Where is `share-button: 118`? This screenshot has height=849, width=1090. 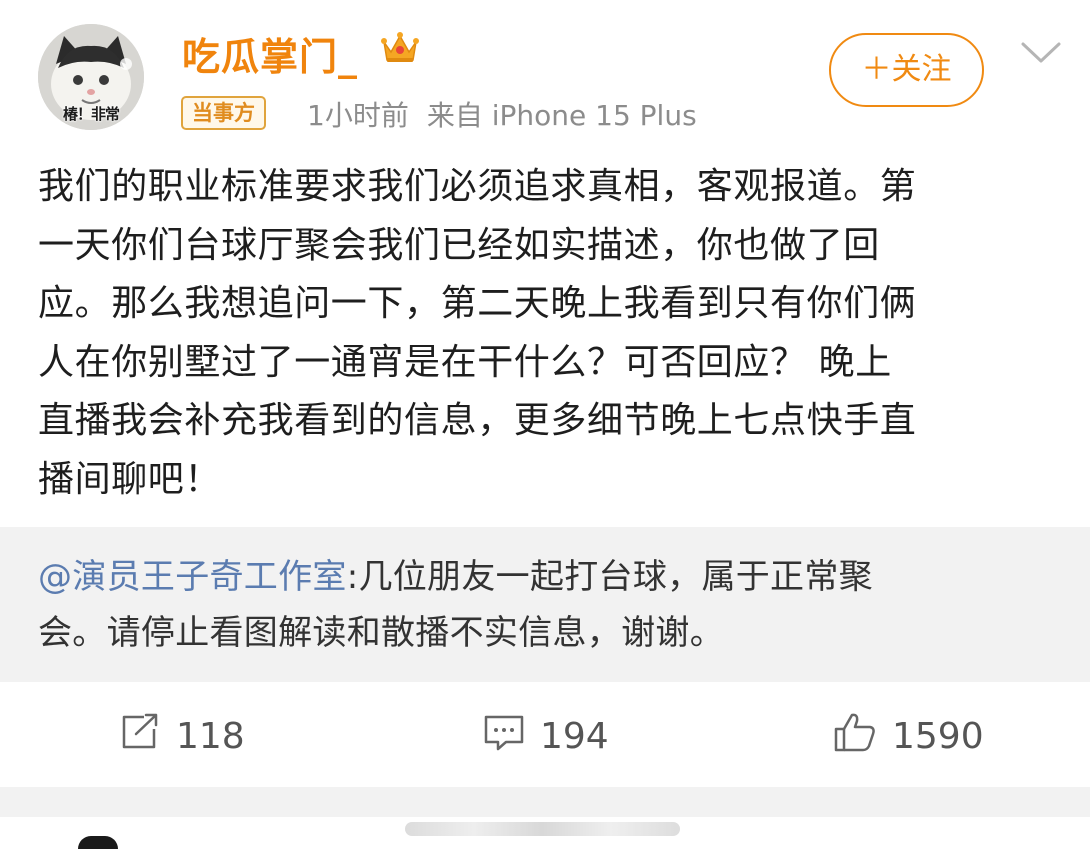
share-button: 118 is located at coordinates (181, 736).